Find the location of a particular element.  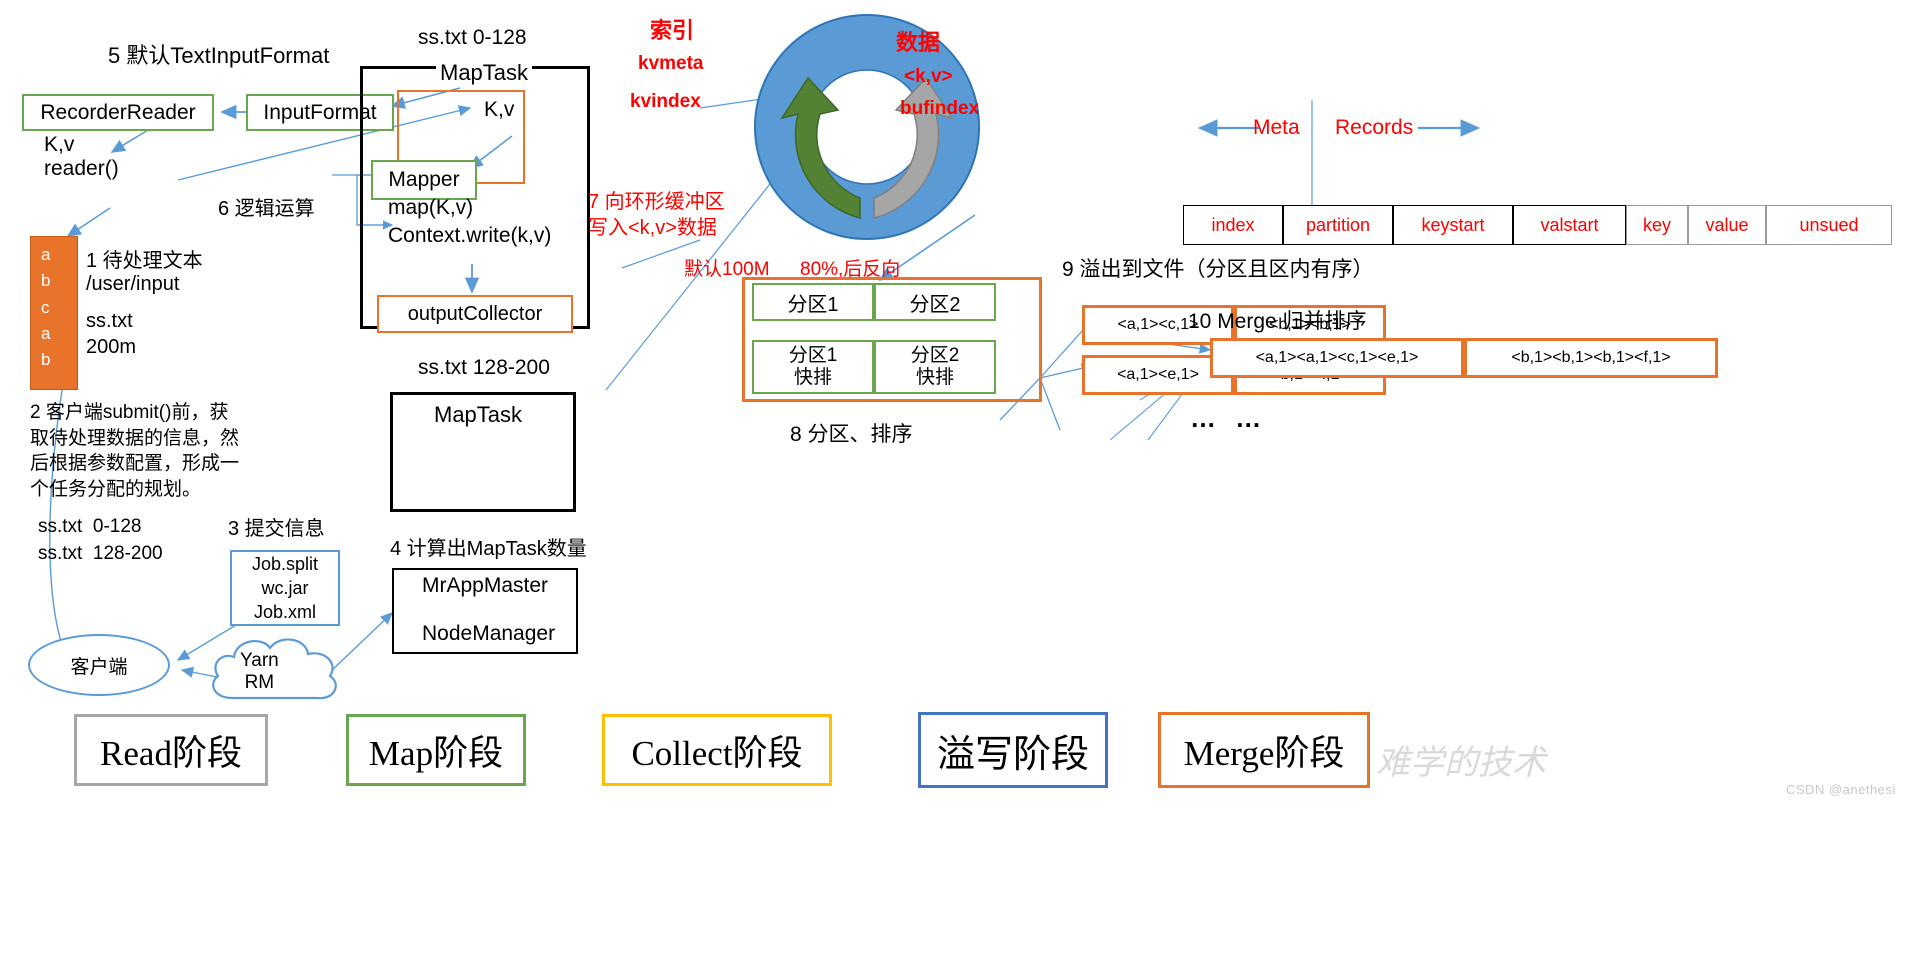

buffer-cell-key-label: key is located at coordinates (1656, 224).